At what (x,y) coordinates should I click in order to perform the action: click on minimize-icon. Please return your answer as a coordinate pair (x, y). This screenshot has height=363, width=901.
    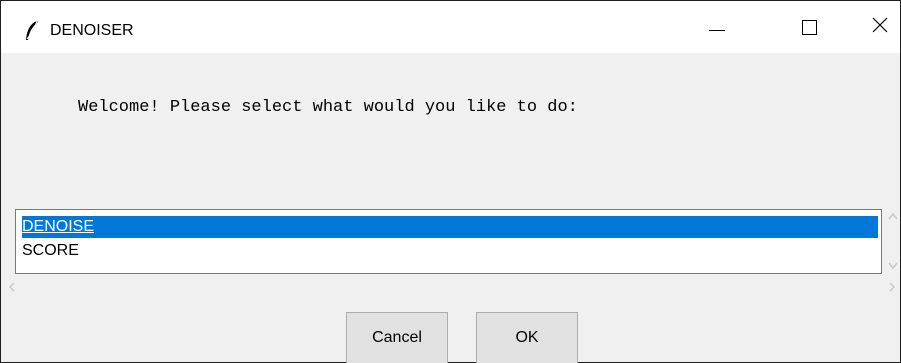
    Looking at the image, I should click on (717, 30).